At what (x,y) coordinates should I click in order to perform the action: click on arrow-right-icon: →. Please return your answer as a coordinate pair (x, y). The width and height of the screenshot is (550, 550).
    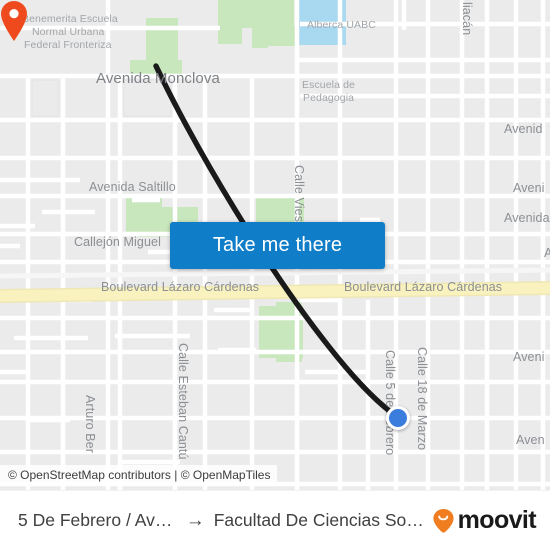
    Looking at the image, I should click on (195, 520).